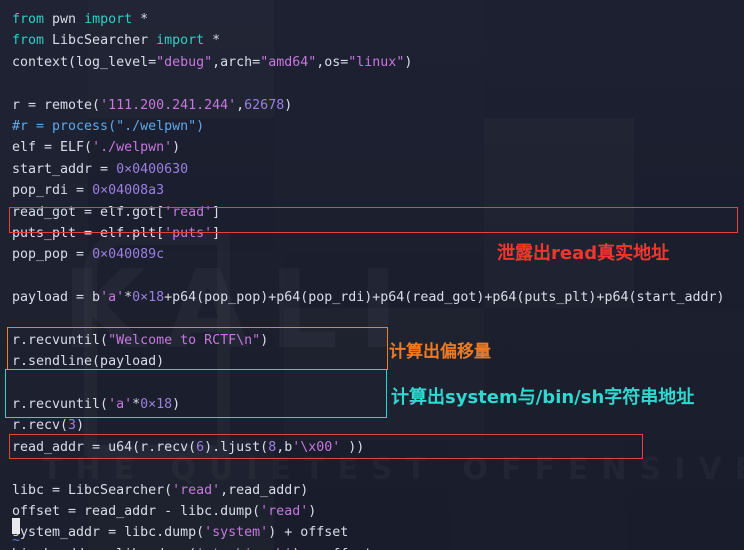 This screenshot has width=744, height=550. I want to click on code-token: "linux", so click(376, 62).